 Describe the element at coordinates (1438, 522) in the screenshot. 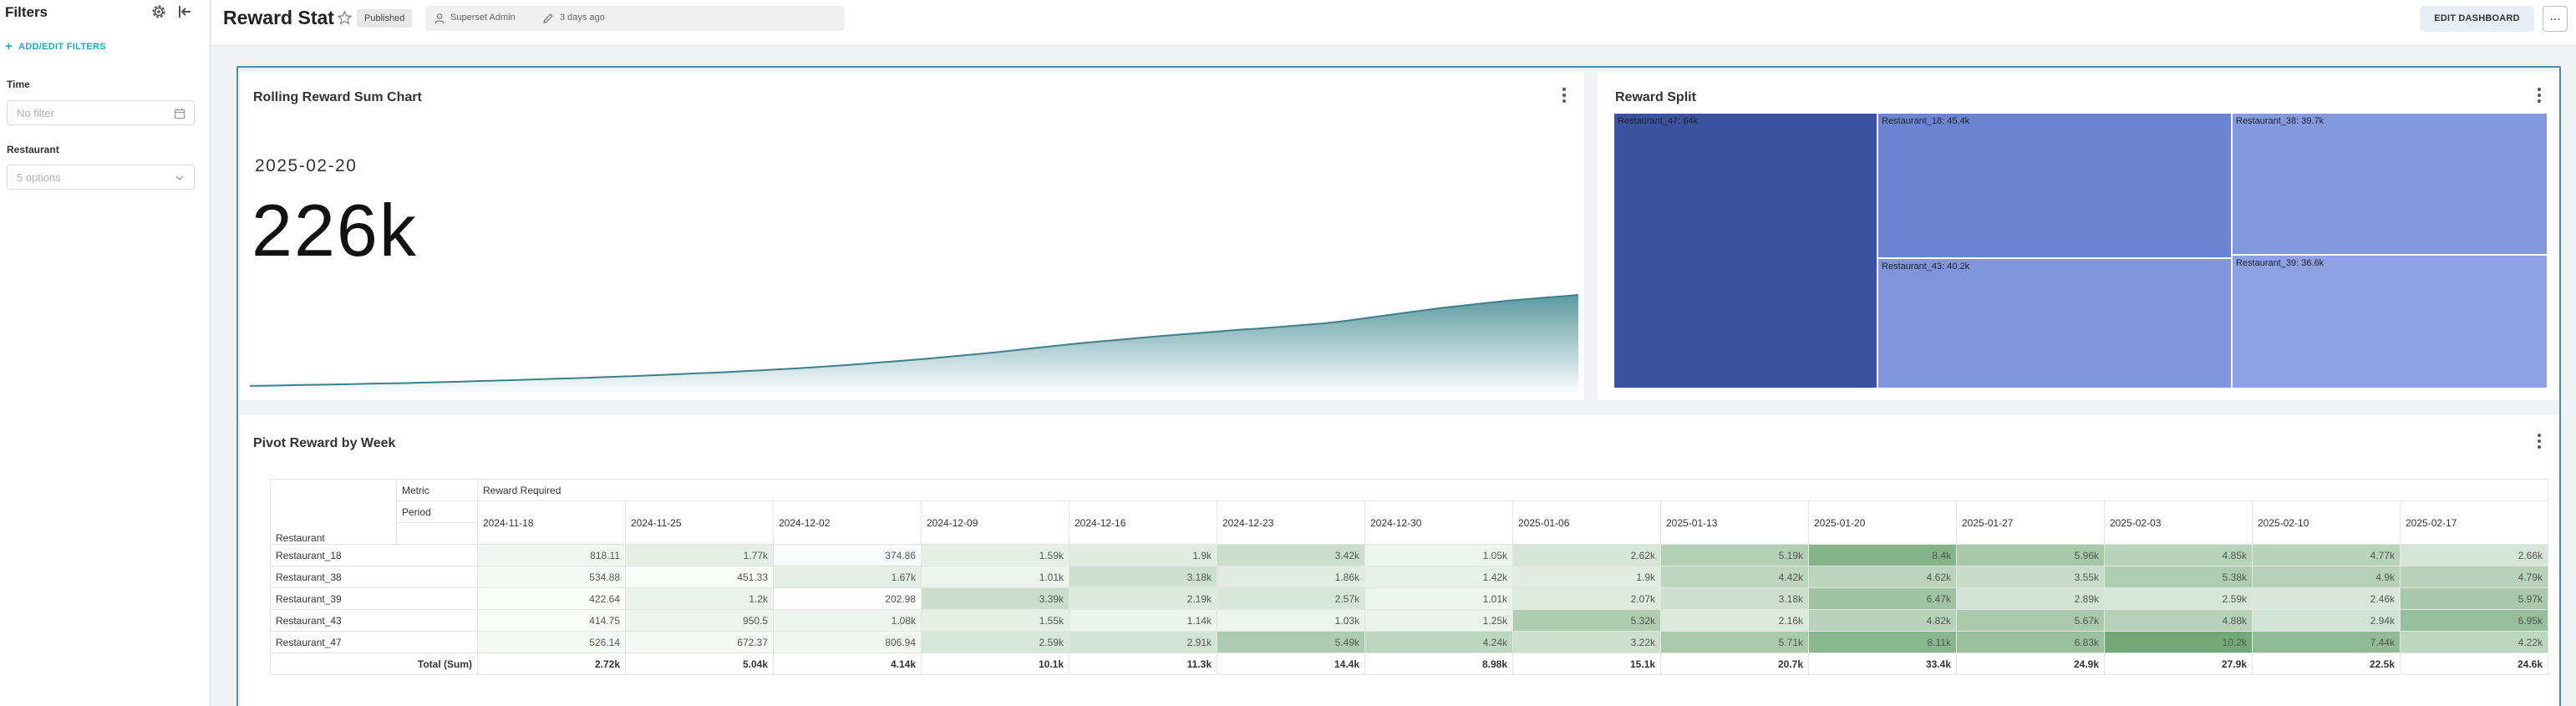

I see `column-header: 2024-12-30` at that location.